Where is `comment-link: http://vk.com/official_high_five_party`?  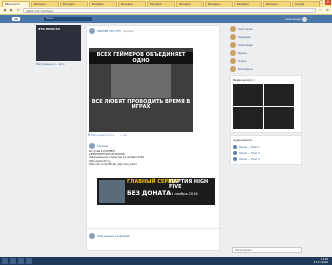 comment-link: http://vk.com/official_high_five_party is located at coordinates (153, 164).